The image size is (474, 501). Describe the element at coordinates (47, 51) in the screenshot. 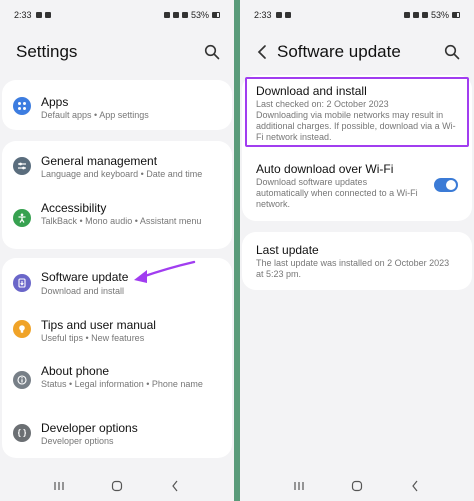

I see `page-title: Settings` at that location.